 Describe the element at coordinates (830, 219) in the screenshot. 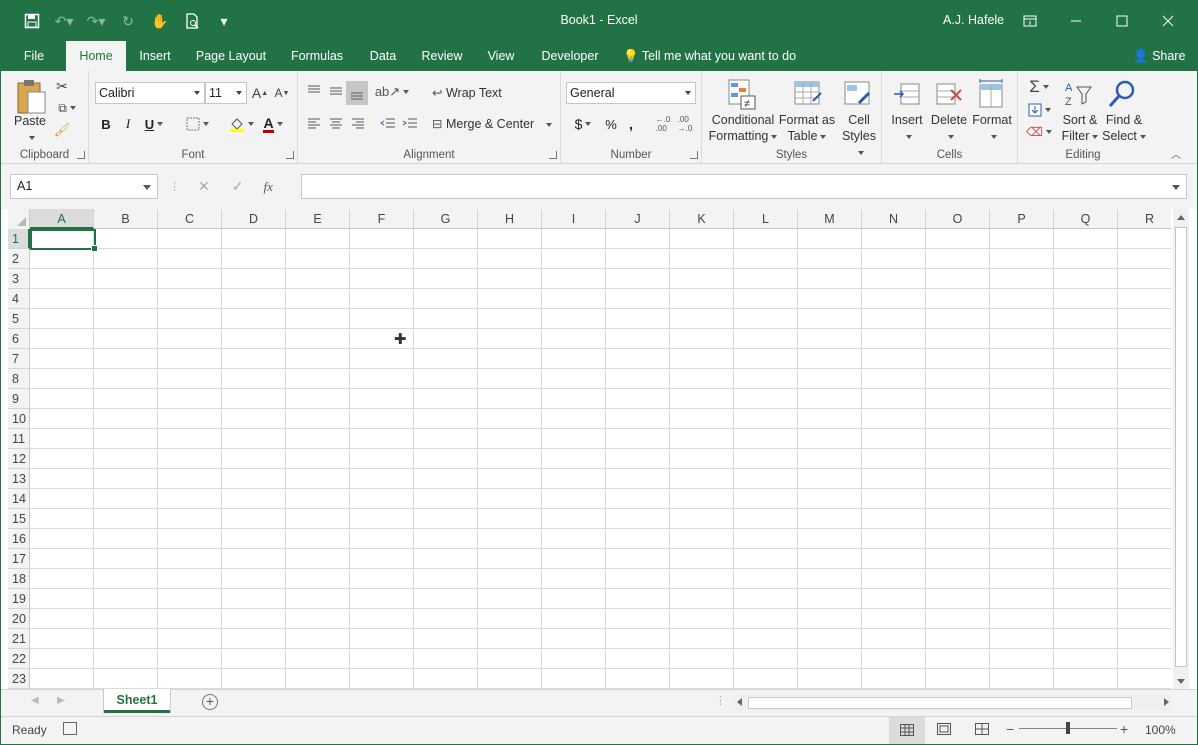

I see `column-header: M` at that location.